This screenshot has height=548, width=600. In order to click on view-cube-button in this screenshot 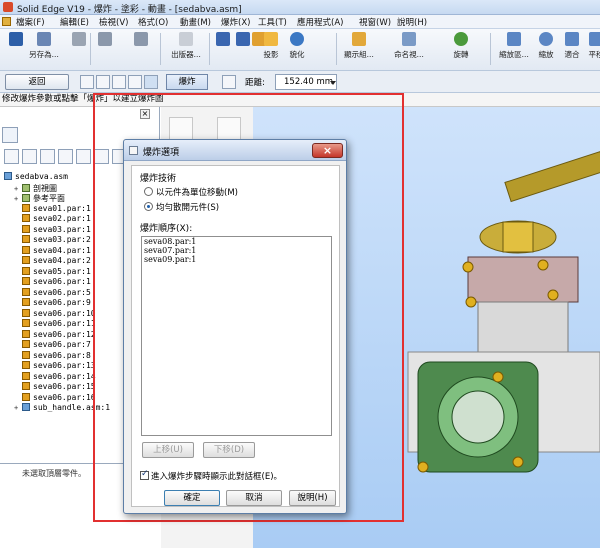, I will do `click(223, 39)`.